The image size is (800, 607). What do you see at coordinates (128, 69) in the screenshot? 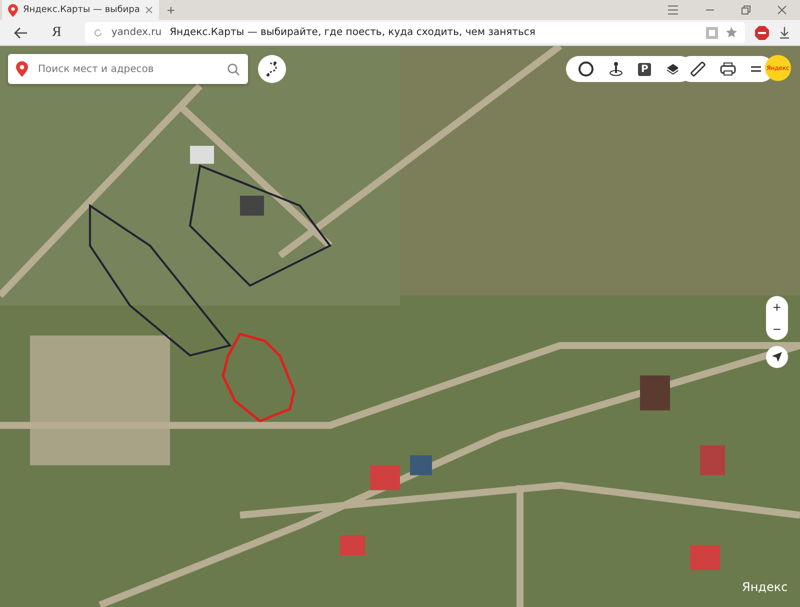
I see `search-bar: Поиск мест и адресов` at bounding box center [128, 69].